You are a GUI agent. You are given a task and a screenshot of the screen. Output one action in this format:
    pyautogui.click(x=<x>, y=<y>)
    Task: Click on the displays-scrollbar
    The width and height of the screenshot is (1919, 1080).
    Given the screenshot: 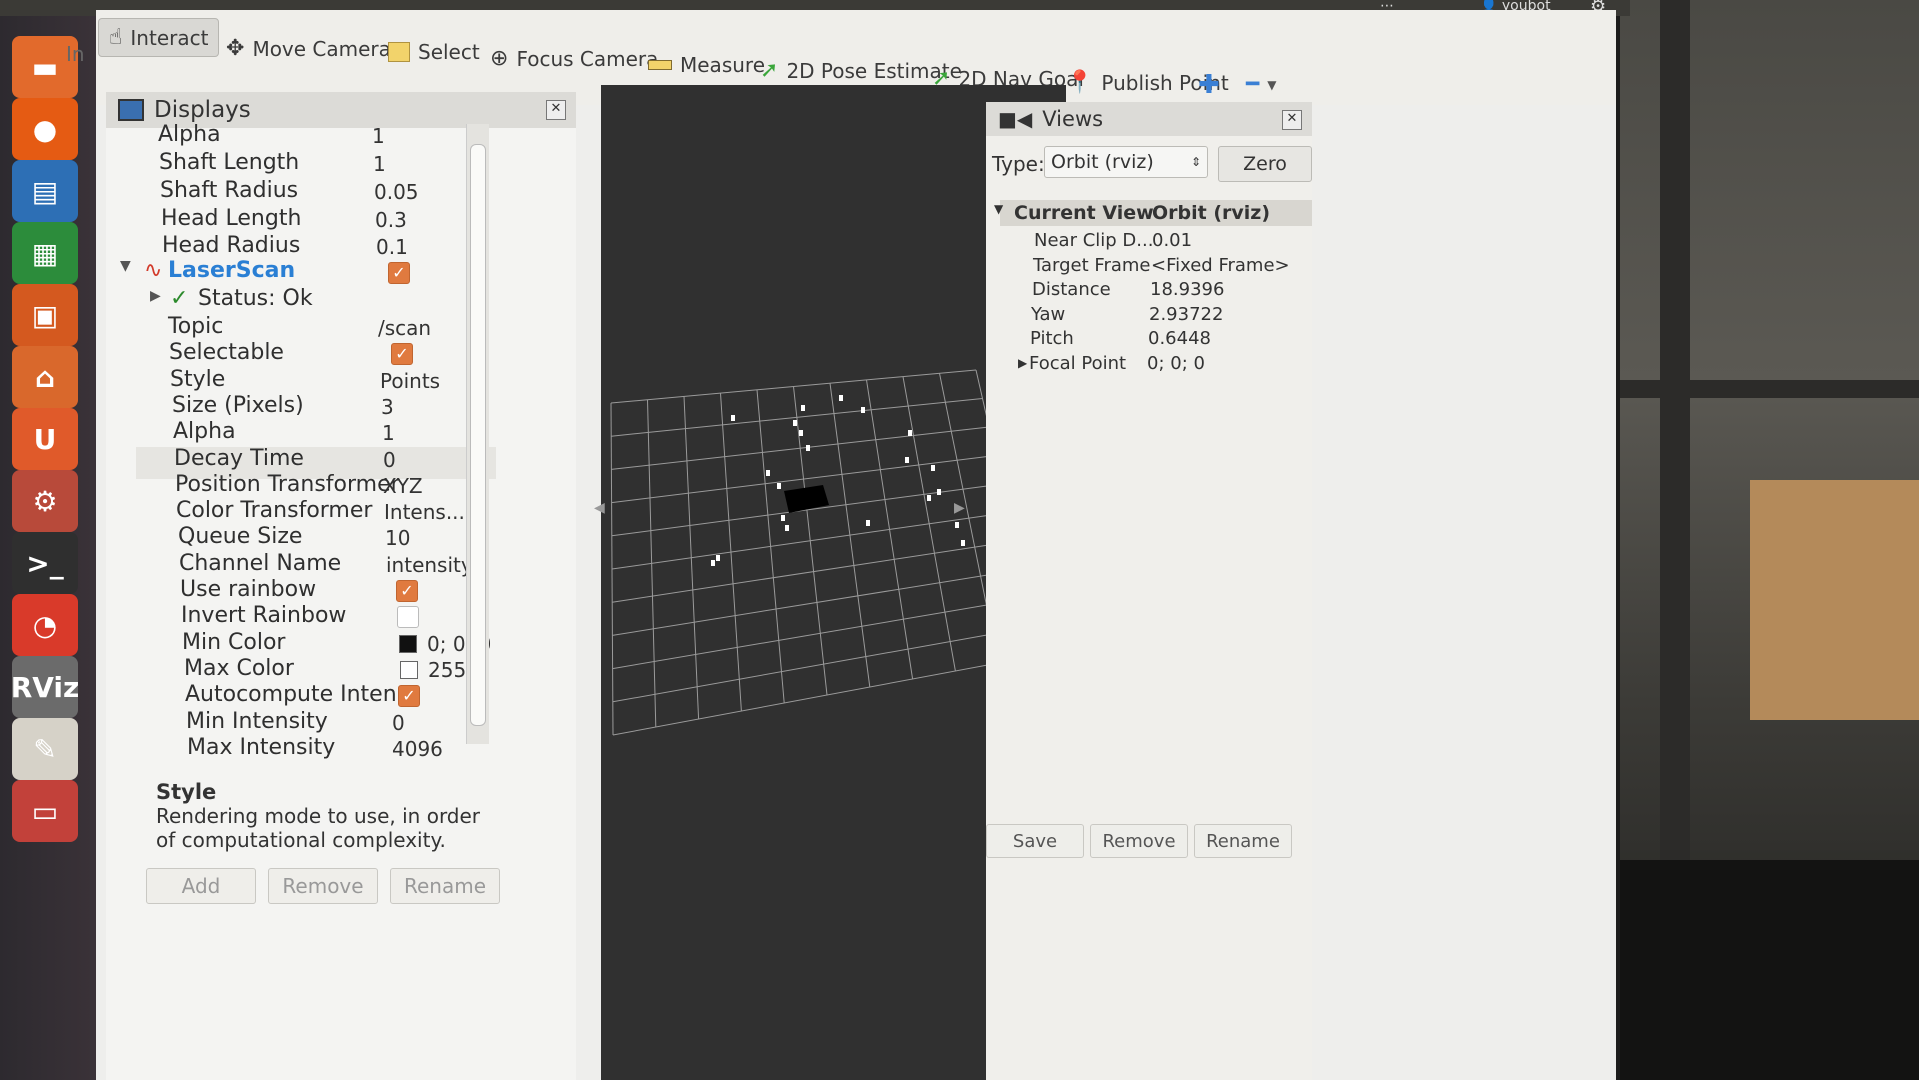 What is the action you would take?
    pyautogui.click(x=477, y=434)
    